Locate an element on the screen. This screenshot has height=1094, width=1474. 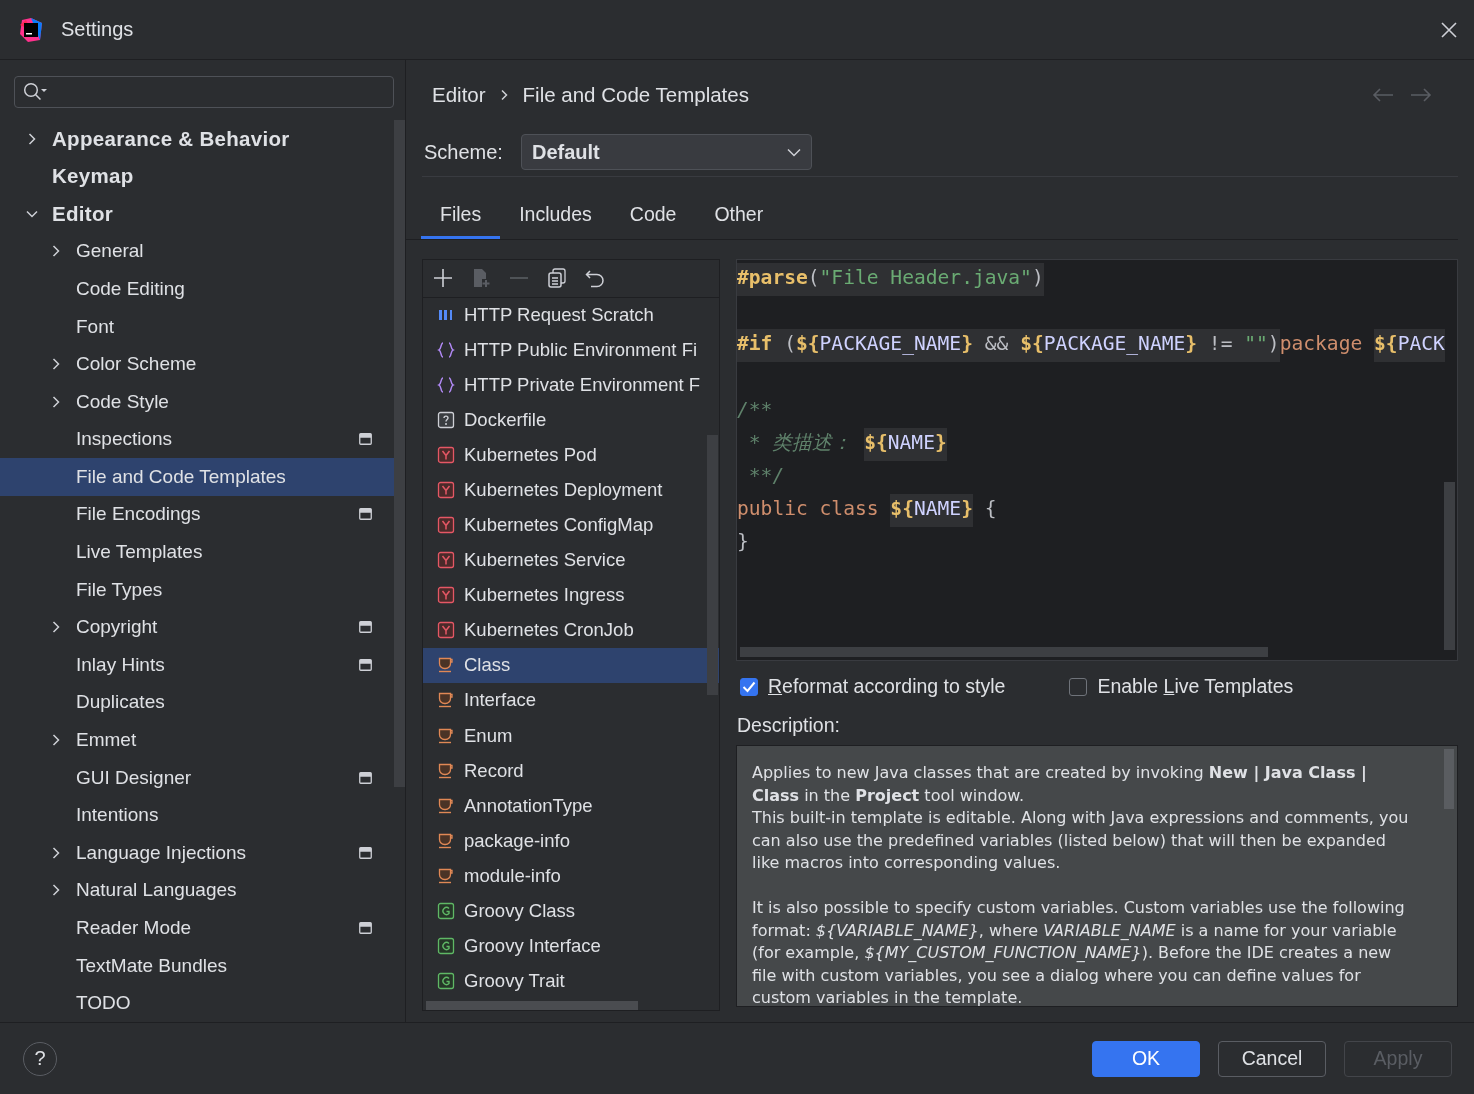
list-item: HTTP Private Environment F is located at coordinates (571, 385).